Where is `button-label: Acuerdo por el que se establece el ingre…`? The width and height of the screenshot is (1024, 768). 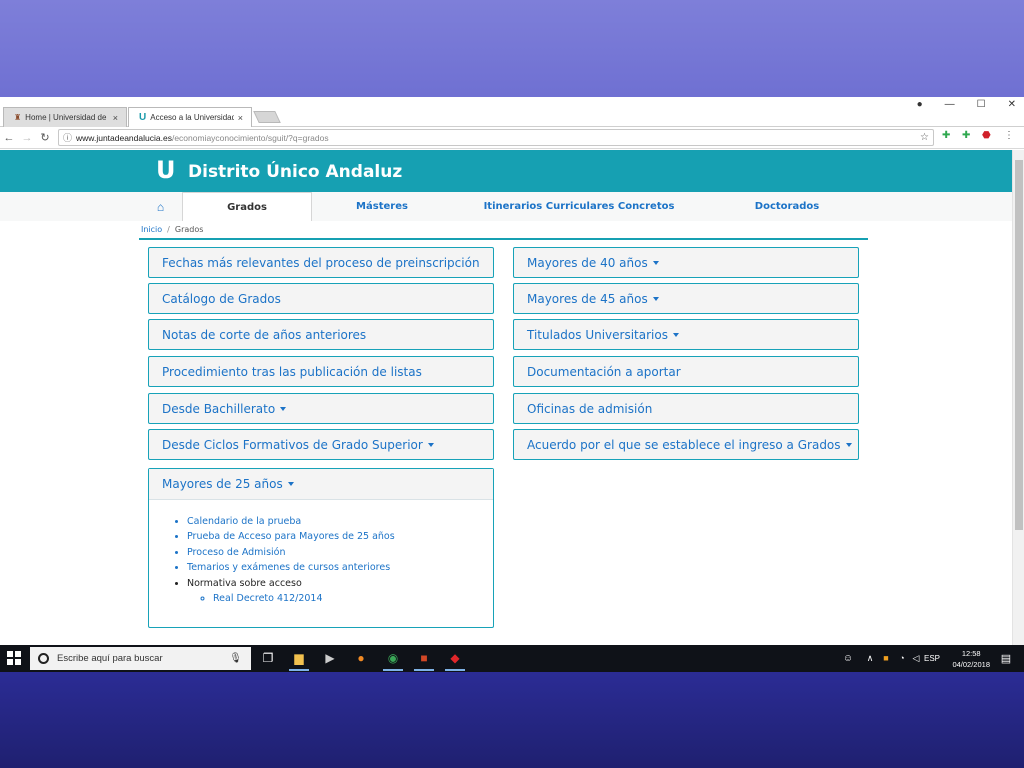
button-label: Acuerdo por el que se establece el ingre… is located at coordinates (684, 444).